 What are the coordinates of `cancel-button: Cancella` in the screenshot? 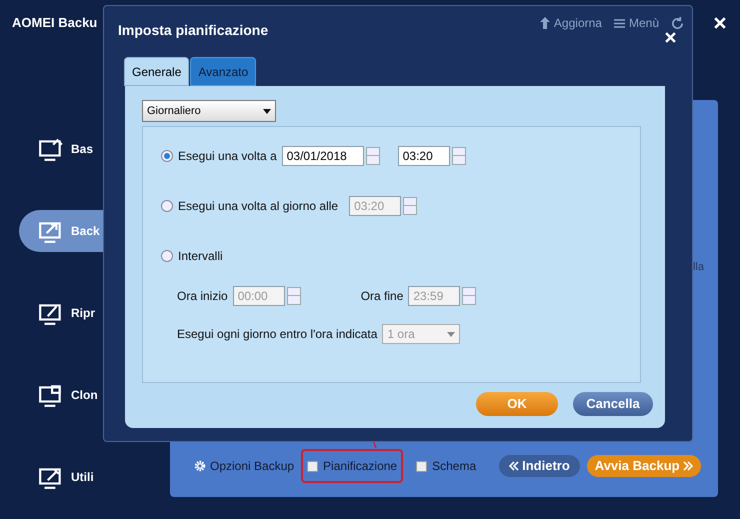 It's located at (613, 404).